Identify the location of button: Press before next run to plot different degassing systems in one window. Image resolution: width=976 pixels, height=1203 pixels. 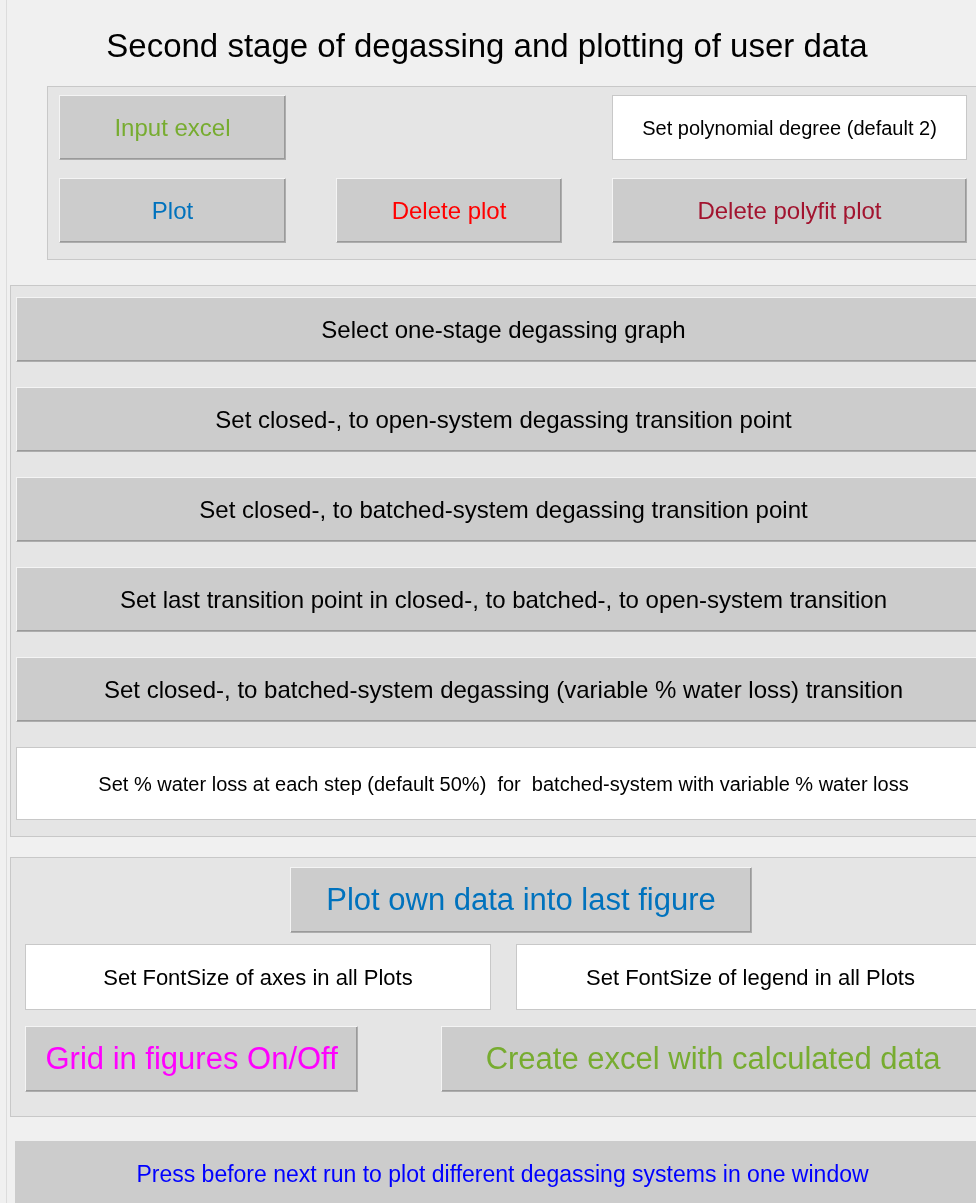
(495, 1172).